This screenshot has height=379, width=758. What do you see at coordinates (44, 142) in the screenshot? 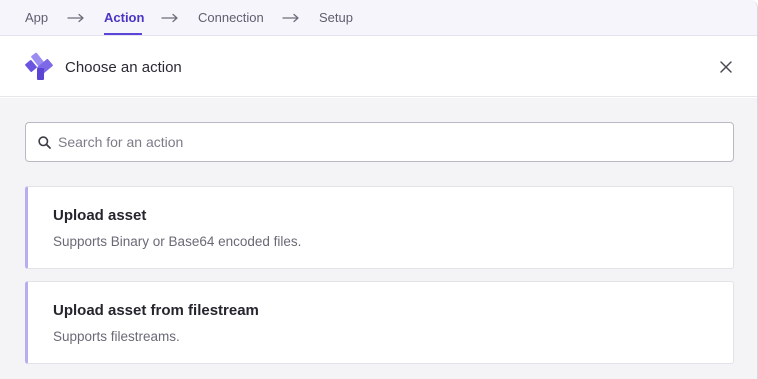
I see `search-icon` at bounding box center [44, 142].